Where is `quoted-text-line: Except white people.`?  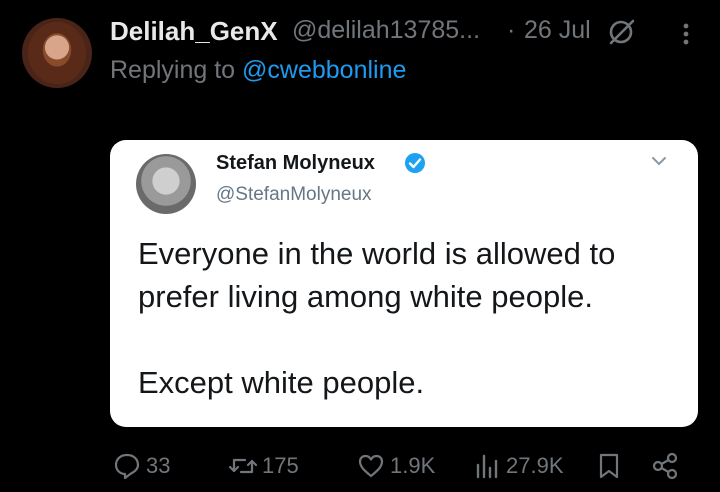
quoted-text-line: Except white people. is located at coordinates (281, 382).